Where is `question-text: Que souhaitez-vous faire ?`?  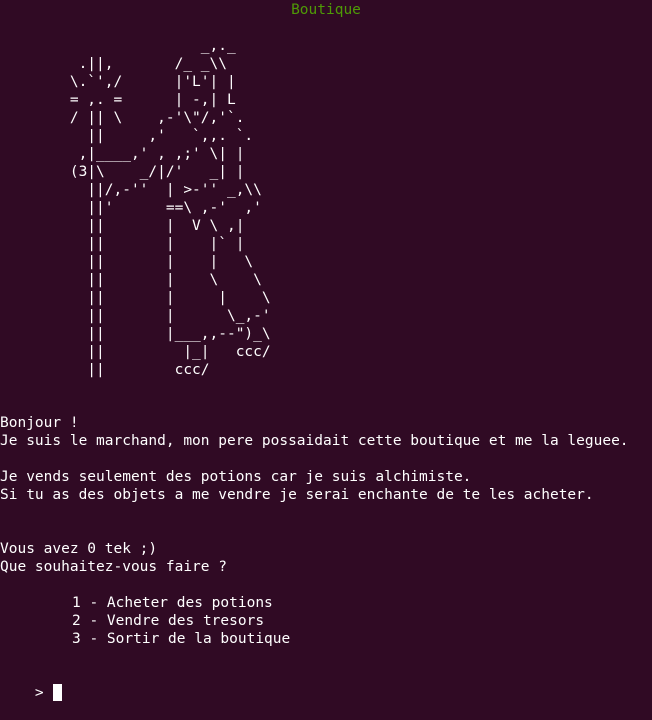 question-text: Que souhaitez-vous faire ? is located at coordinates (113, 567).